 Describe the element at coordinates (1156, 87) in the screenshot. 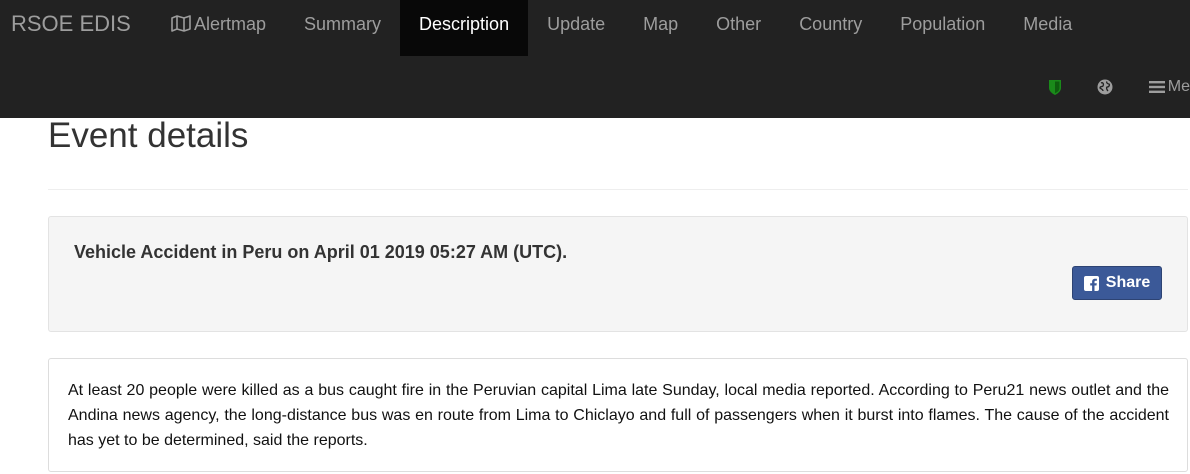

I see `hamburger-icon` at that location.